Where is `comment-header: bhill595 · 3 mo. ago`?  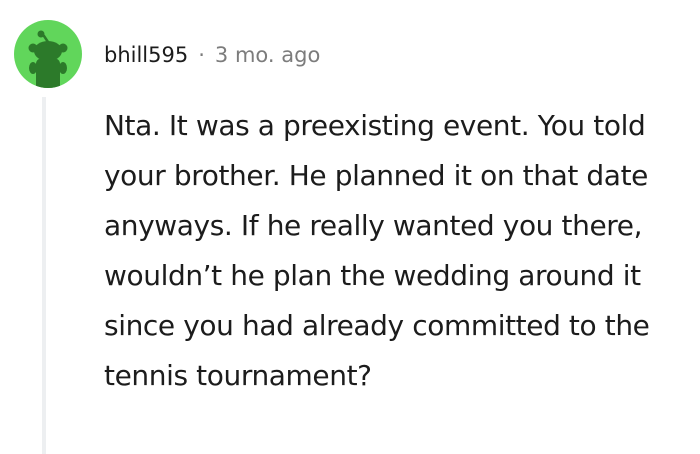
comment-header: bhill595 · 3 mo. ago is located at coordinates (212, 55).